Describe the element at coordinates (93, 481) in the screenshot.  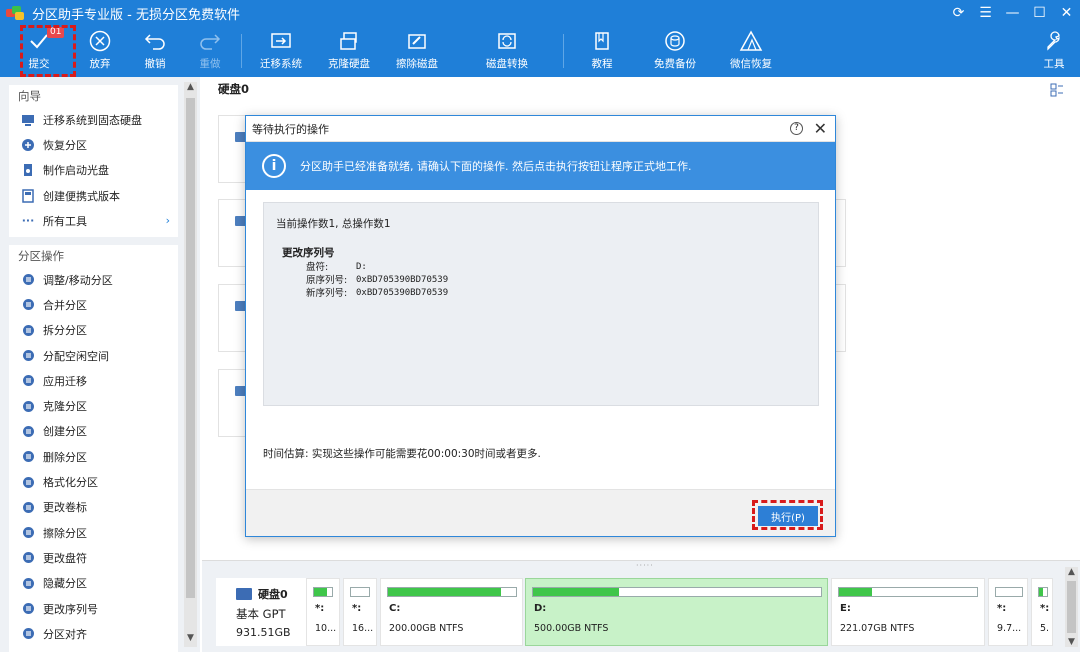
I see `sidebar-item-format: 格式化分区` at that location.